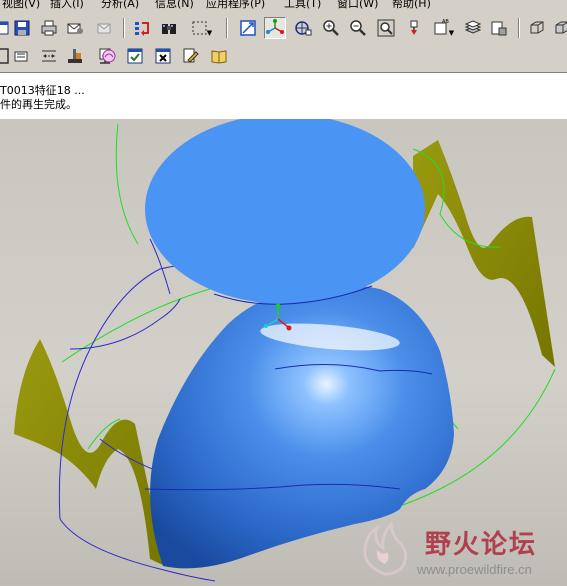  What do you see at coordinates (283, 56) in the screenshot?
I see `secondary-toolbar` at bounding box center [283, 56].